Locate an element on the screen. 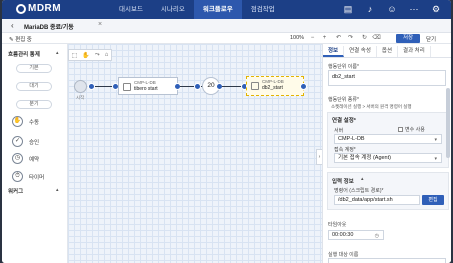 The image size is (453, 263). document-icon: ▤ is located at coordinates (348, 9).